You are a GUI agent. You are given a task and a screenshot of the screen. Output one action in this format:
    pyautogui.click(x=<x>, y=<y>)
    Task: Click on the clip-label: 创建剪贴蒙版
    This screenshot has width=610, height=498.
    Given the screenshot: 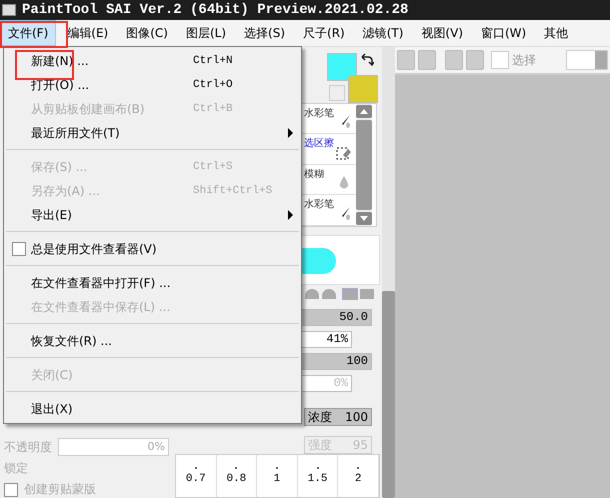 What is the action you would take?
    pyautogui.click(x=60, y=489)
    